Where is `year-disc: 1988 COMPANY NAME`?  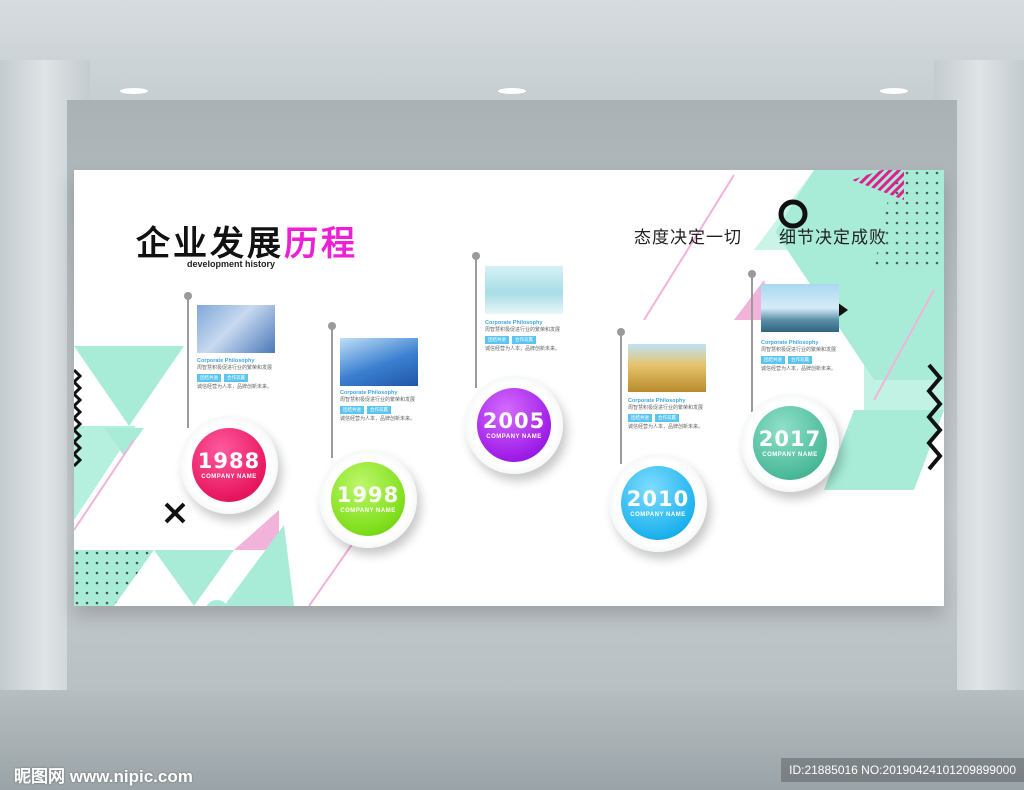 year-disc: 1988 COMPANY NAME is located at coordinates (229, 465).